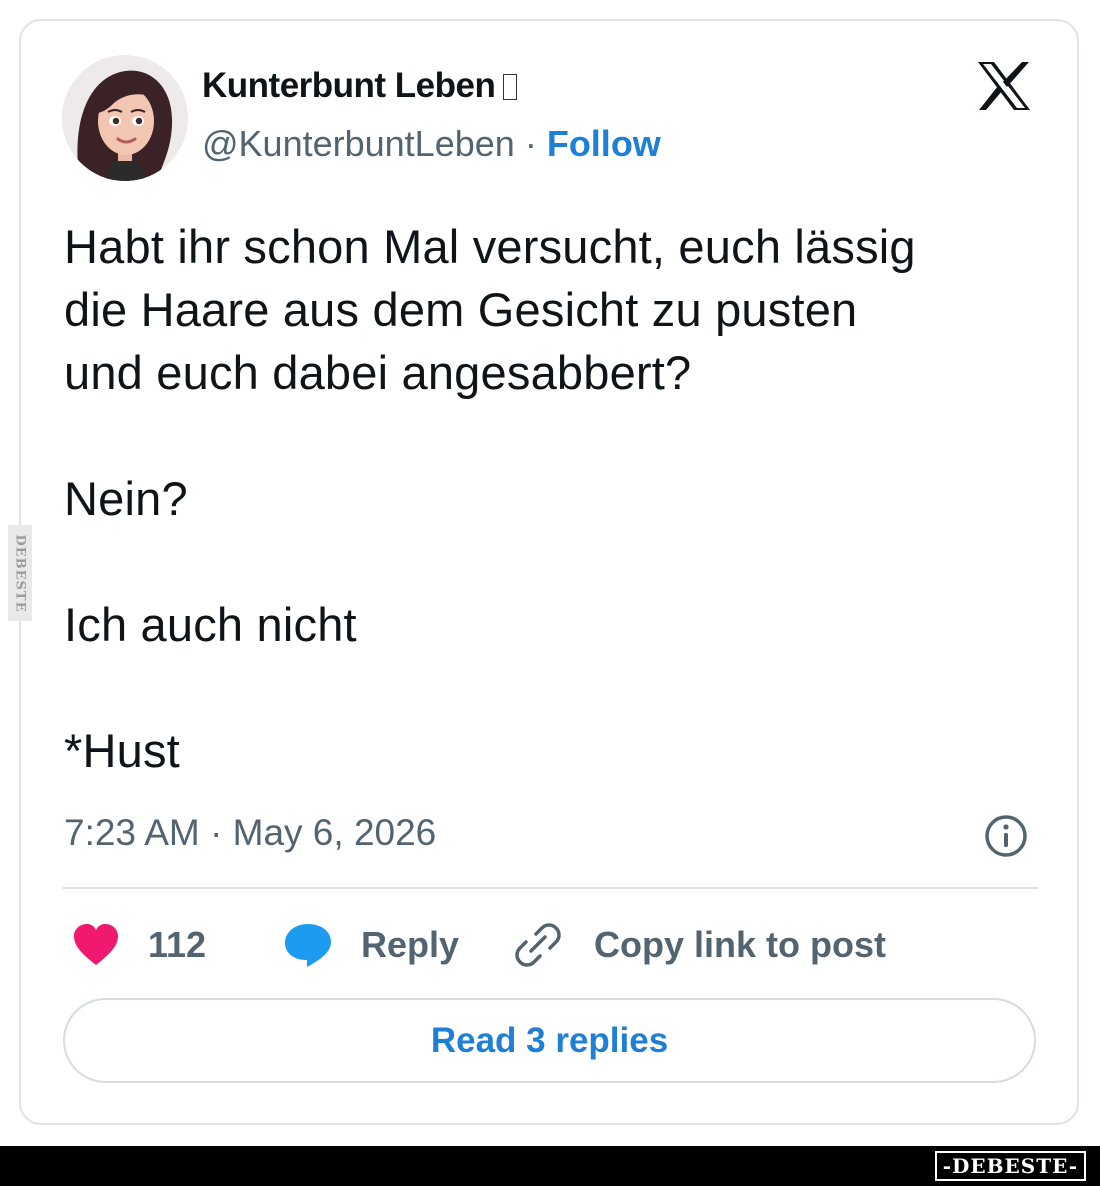 The width and height of the screenshot is (1100, 1186). What do you see at coordinates (125, 118) in the screenshot?
I see `avatar` at bounding box center [125, 118].